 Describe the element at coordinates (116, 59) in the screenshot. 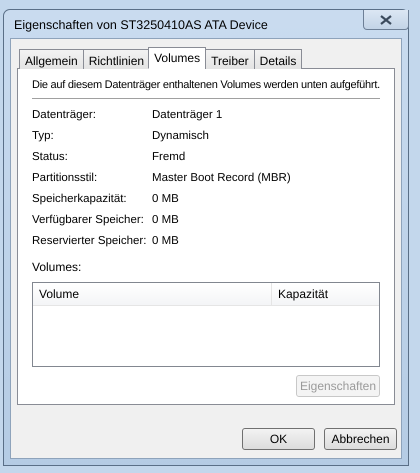

I see `tab: Richtlinien` at that location.